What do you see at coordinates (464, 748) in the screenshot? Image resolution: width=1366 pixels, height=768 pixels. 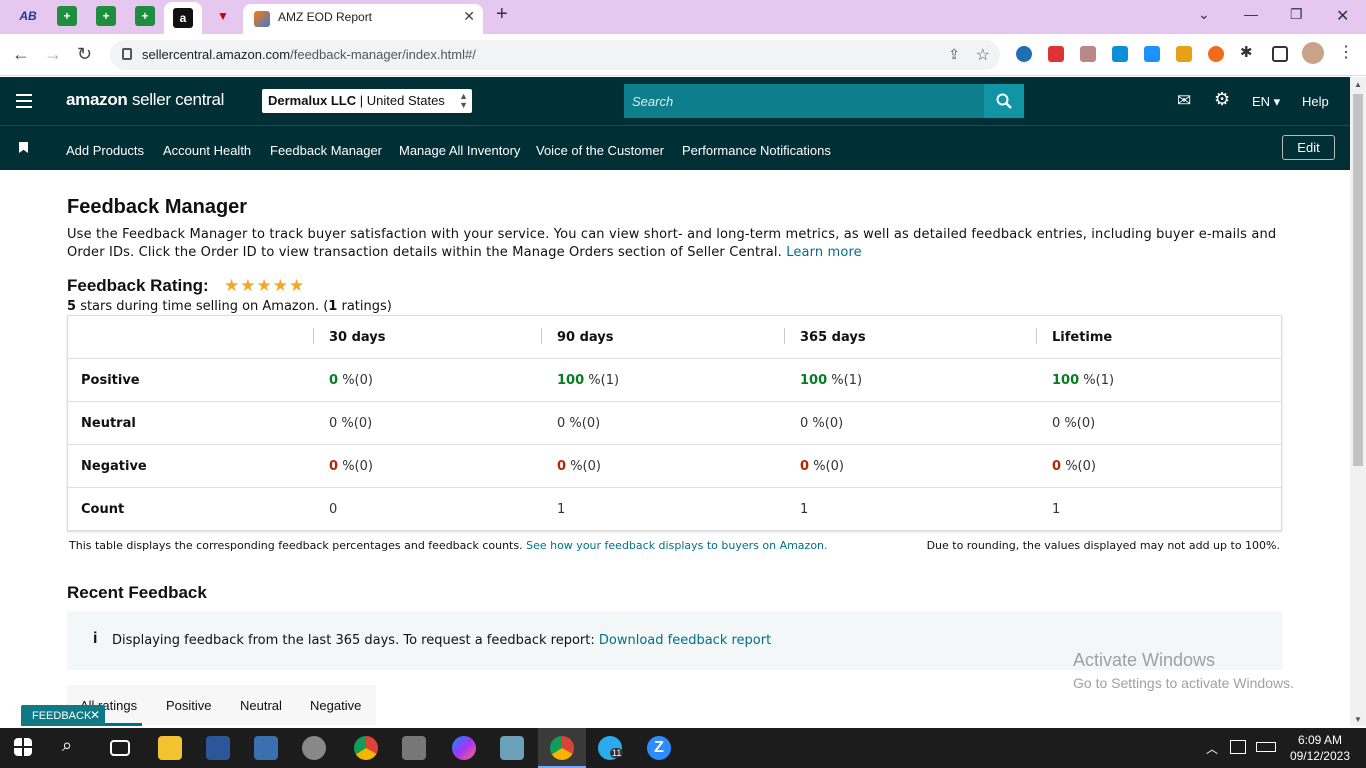 I see `messenger-icon` at bounding box center [464, 748].